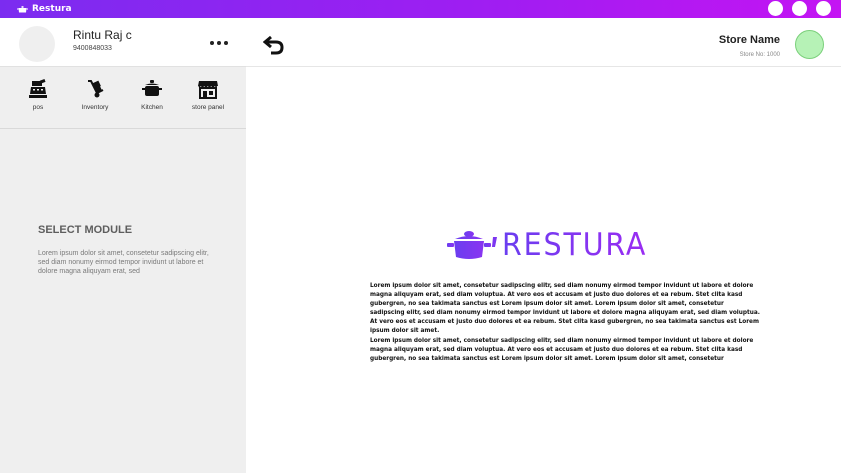  What do you see at coordinates (38, 107) in the screenshot?
I see `module-label: pos` at bounding box center [38, 107].